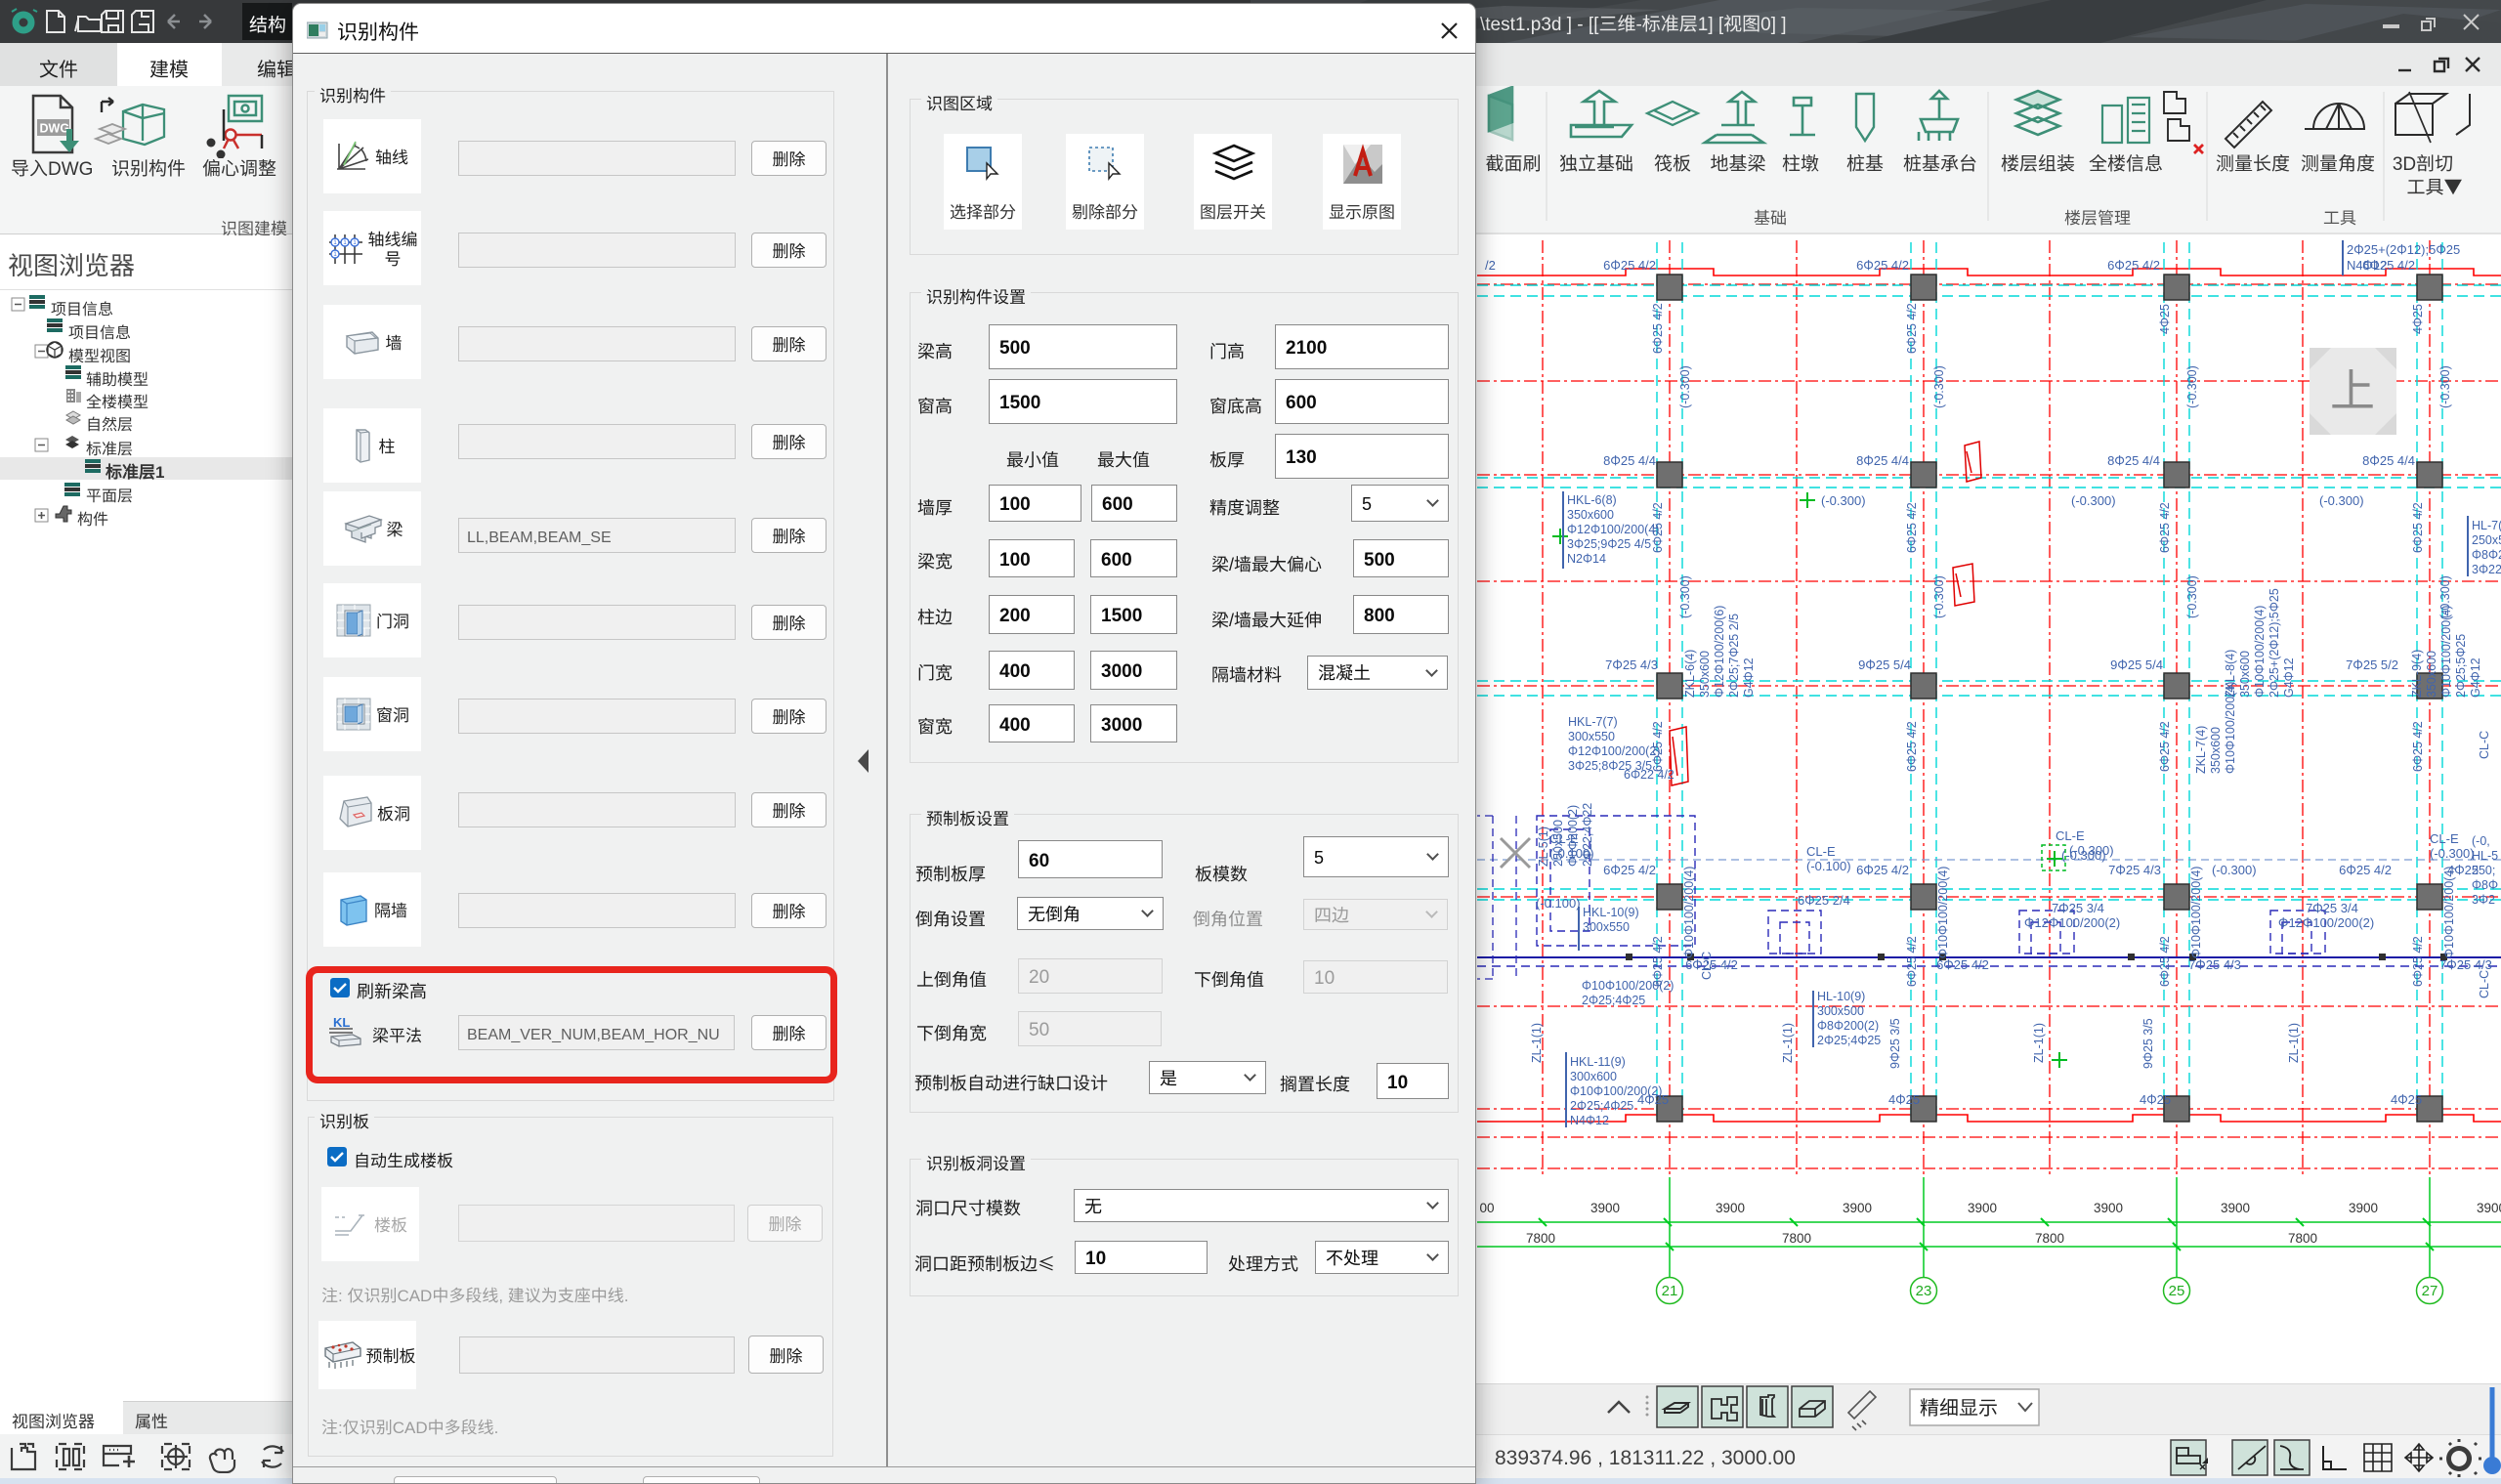  Describe the element at coordinates (1486, 1206) in the screenshot. I see `svg-text: 00` at that location.